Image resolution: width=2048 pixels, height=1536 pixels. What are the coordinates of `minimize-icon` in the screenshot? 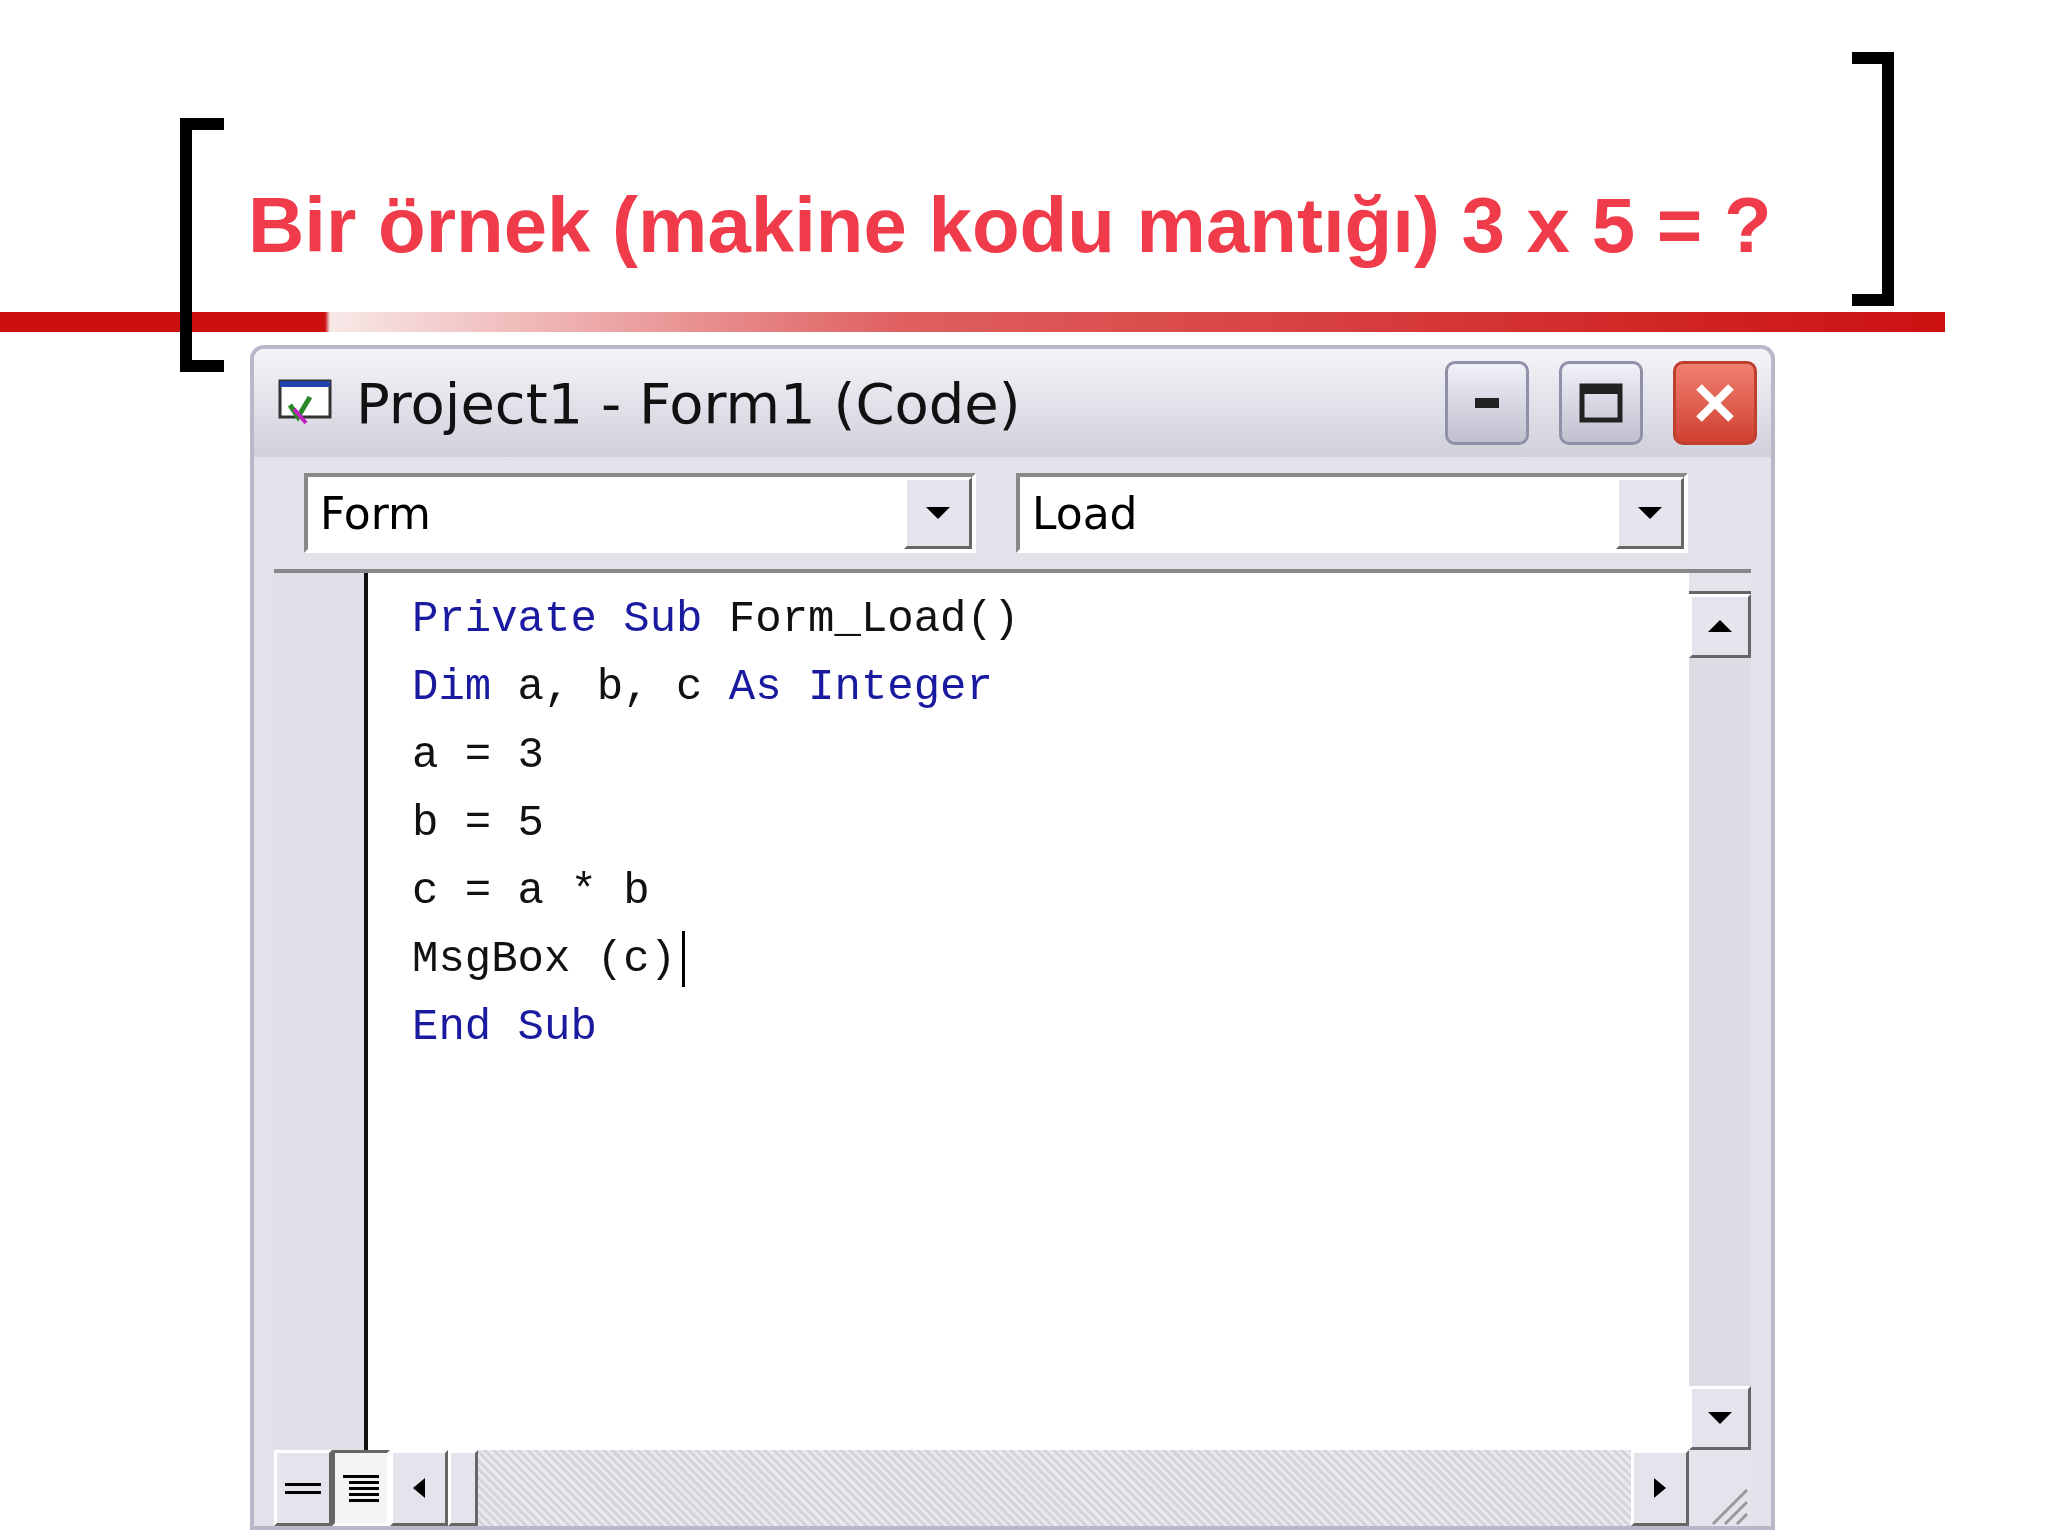 It's located at (1487, 403).